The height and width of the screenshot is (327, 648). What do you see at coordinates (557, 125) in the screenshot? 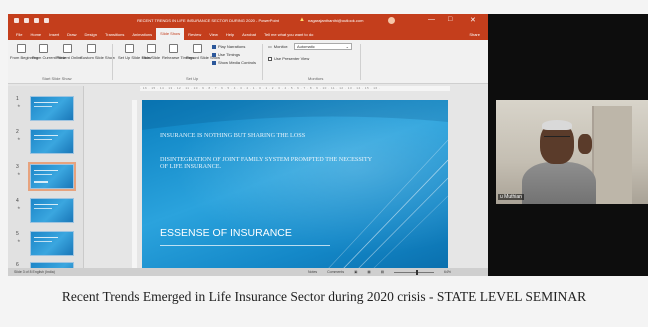
I see `participant-hair` at bounding box center [557, 125].